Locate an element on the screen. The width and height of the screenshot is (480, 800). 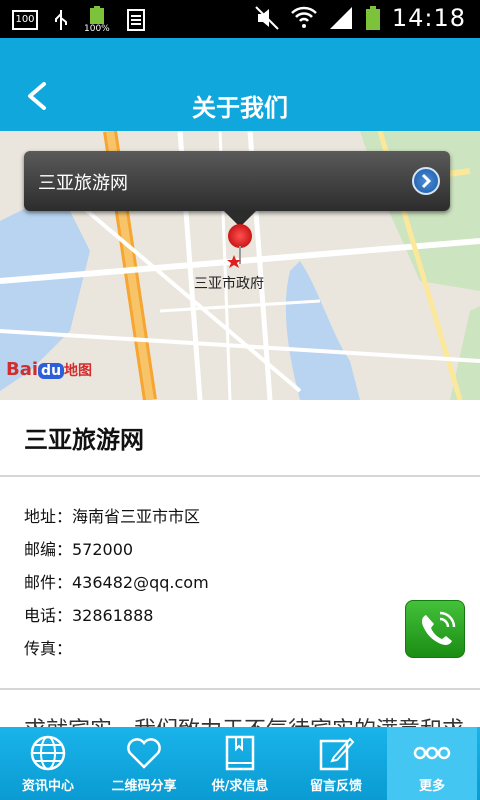
callout-title: 三亚旅游网 is located at coordinates (83, 183).